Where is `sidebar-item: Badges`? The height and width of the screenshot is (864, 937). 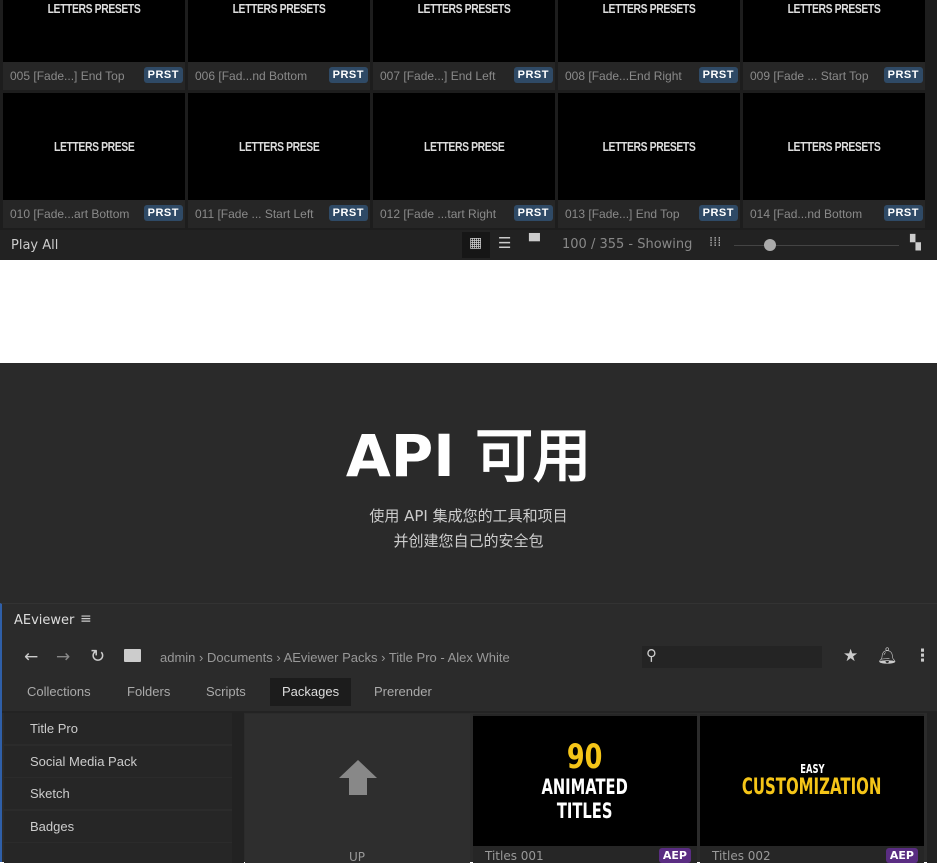
sidebar-item: Badges is located at coordinates (118, 826).